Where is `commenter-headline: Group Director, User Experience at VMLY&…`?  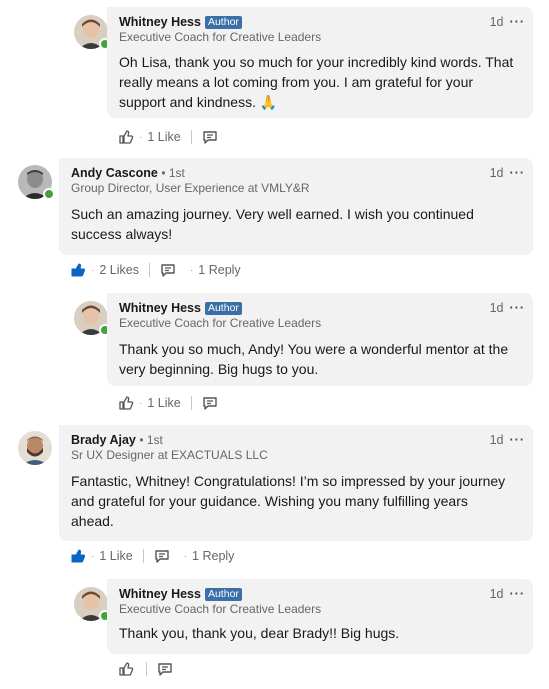
commenter-headline: Group Director, User Experience at VMLY&… is located at coordinates (190, 188).